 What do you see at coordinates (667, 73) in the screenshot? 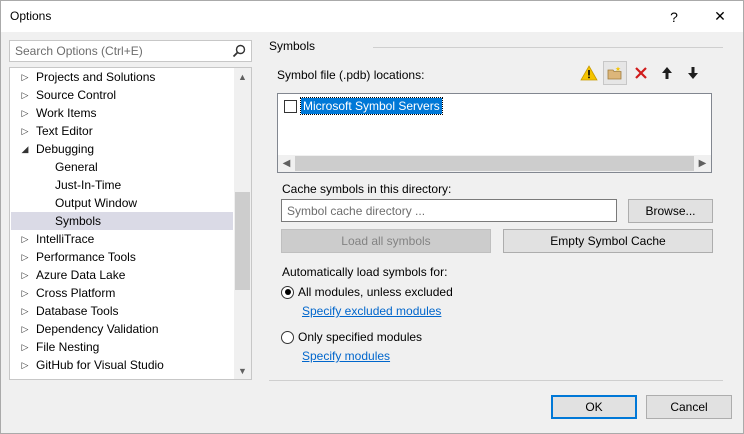
I see `move-up-icon` at bounding box center [667, 73].